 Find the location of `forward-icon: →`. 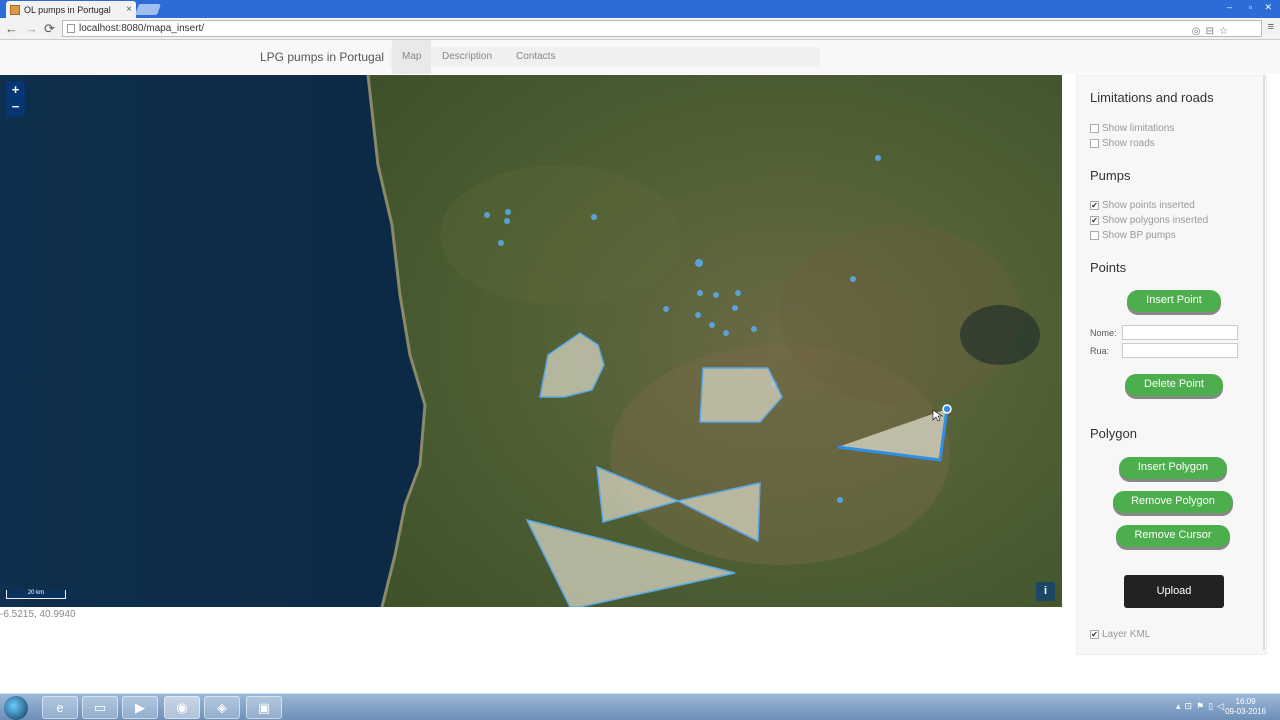

forward-icon: → is located at coordinates (31, 29).